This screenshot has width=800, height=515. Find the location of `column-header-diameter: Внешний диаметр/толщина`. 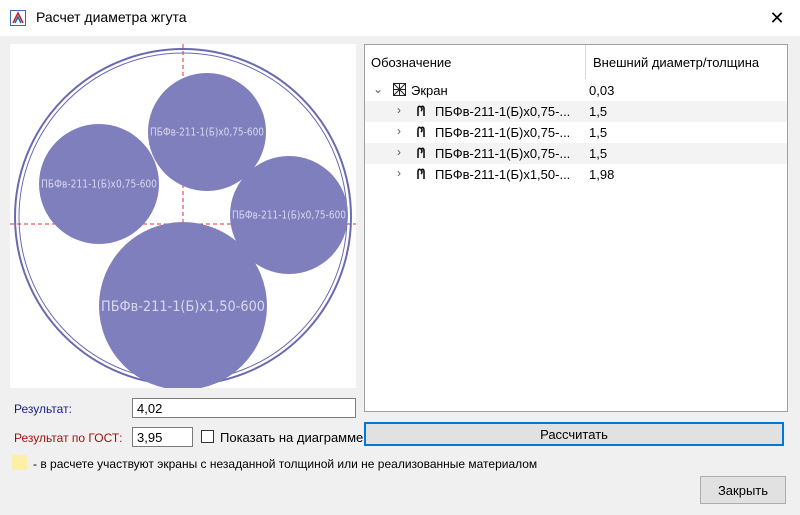

column-header-diameter: Внешний диаметр/толщина is located at coordinates (676, 62).